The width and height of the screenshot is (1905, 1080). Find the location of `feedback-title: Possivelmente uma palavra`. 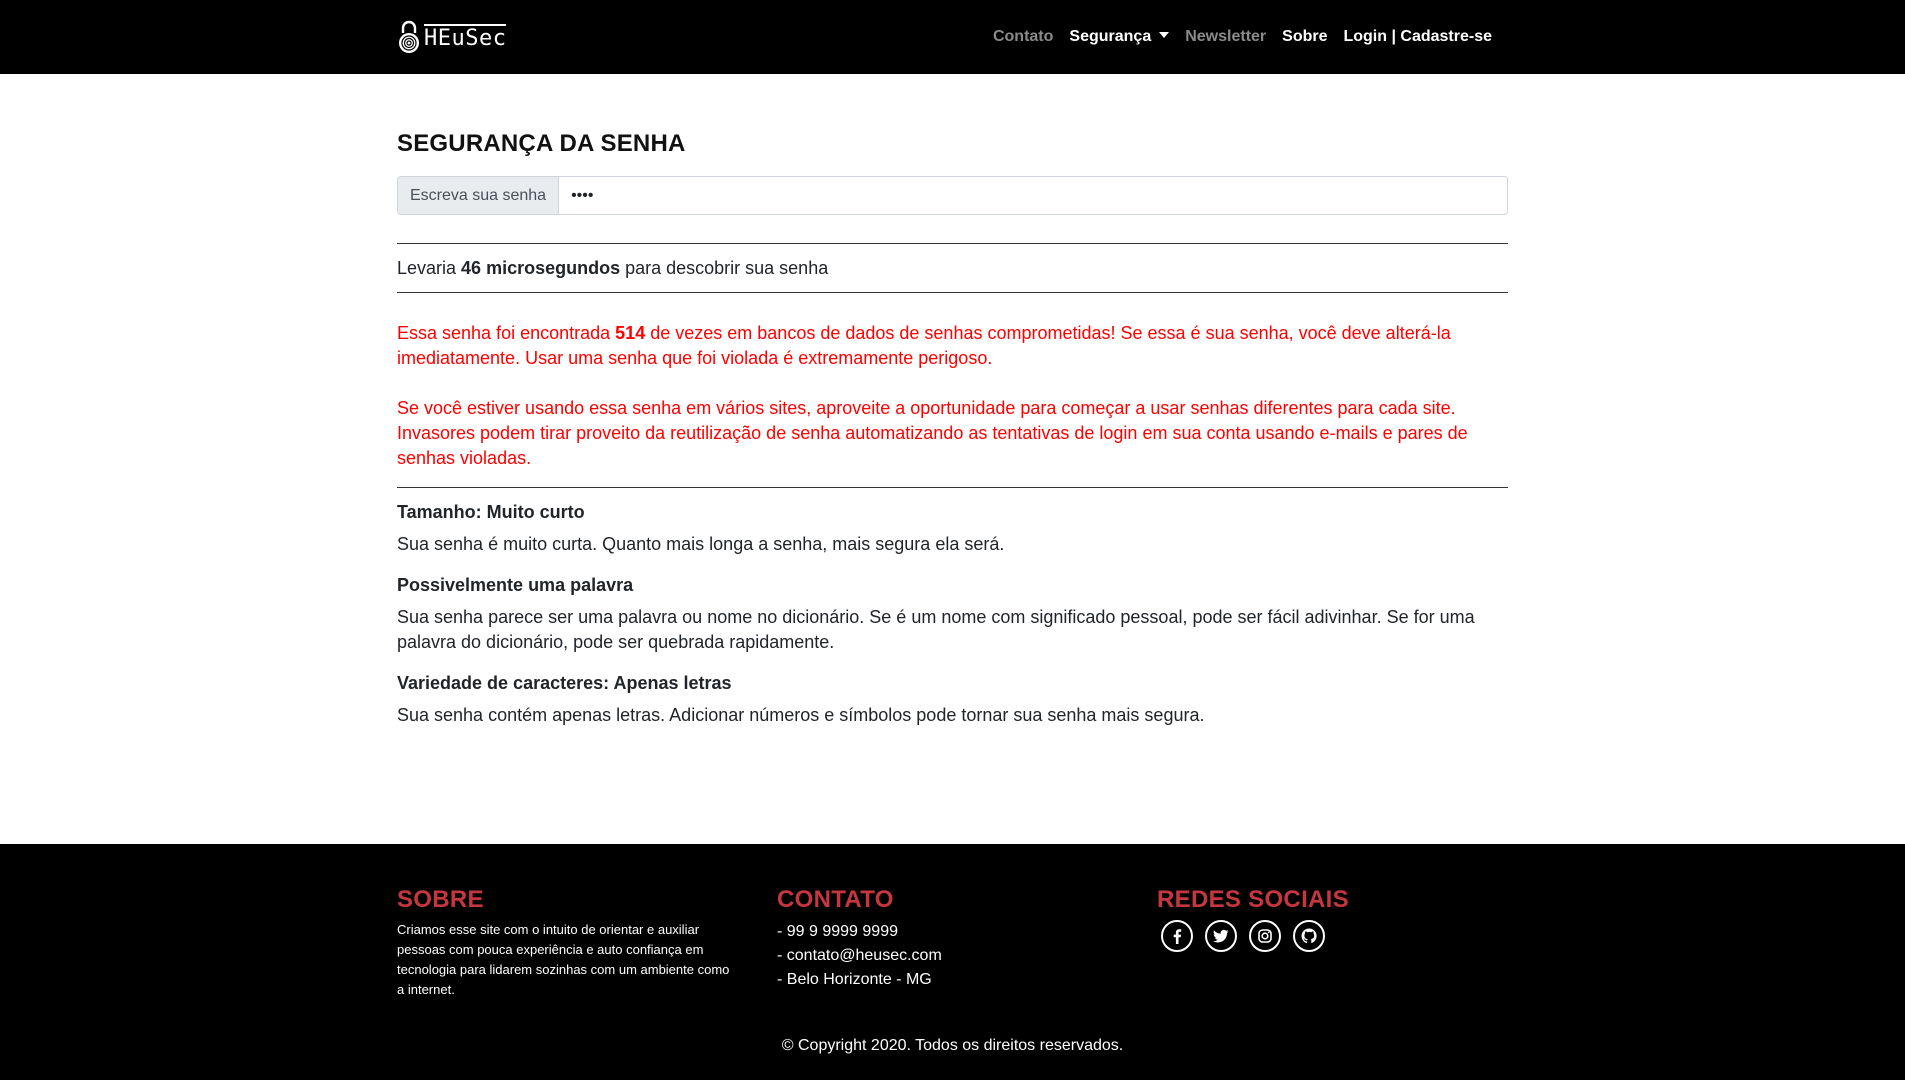

feedback-title: Possivelmente uma palavra is located at coordinates (515, 585).